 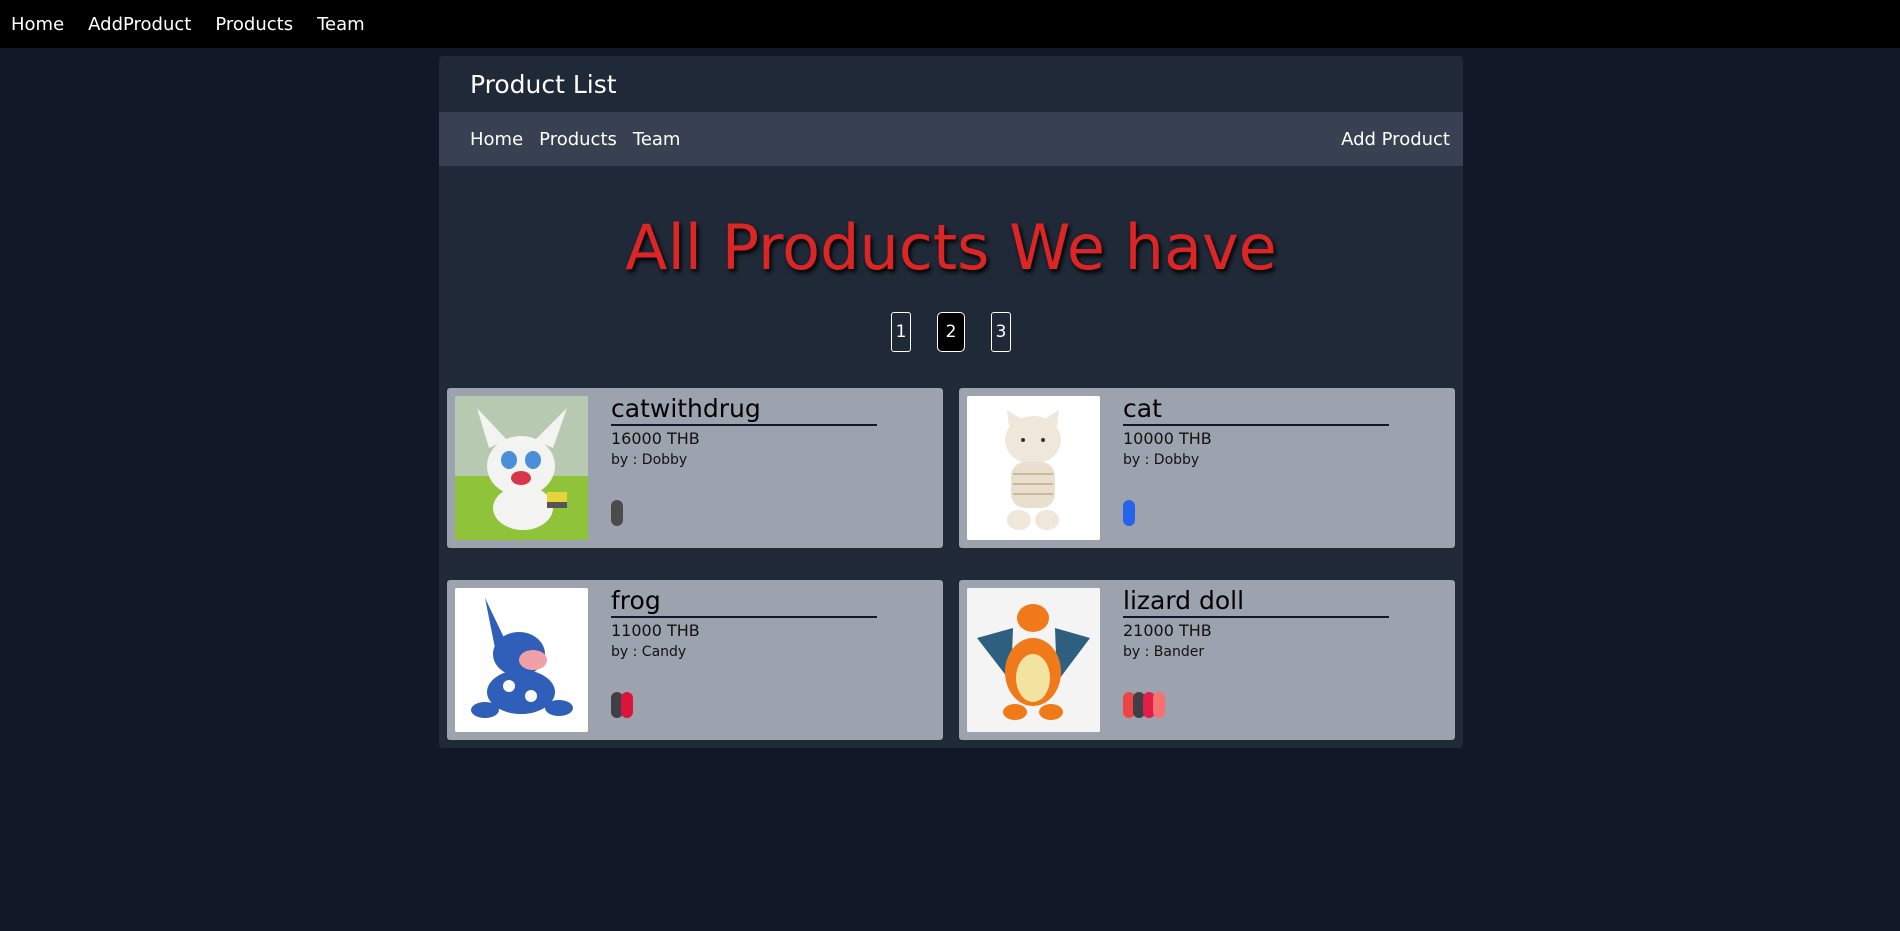 I want to click on product-name: cat, so click(x=1256, y=410).